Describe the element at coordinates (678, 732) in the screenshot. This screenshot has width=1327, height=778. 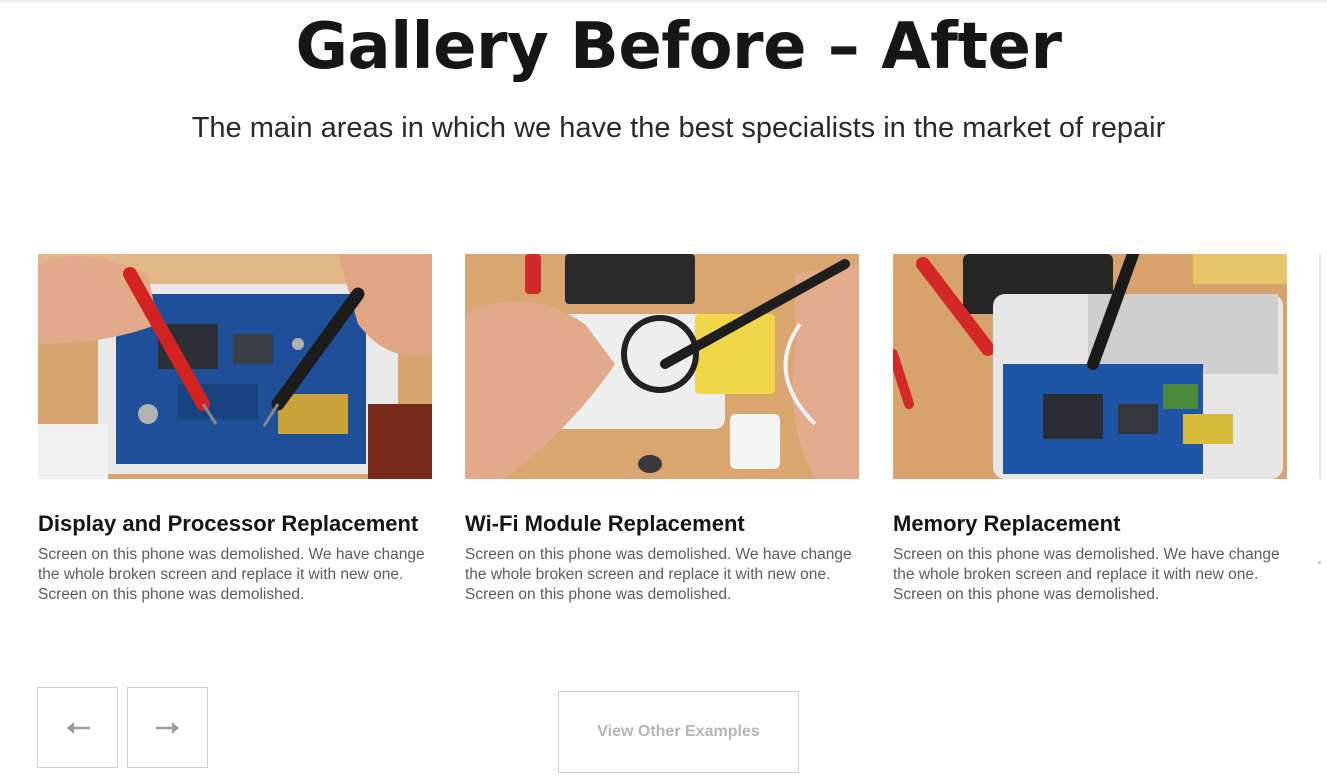
I see `view-other-examples-button: View Other Examples` at that location.